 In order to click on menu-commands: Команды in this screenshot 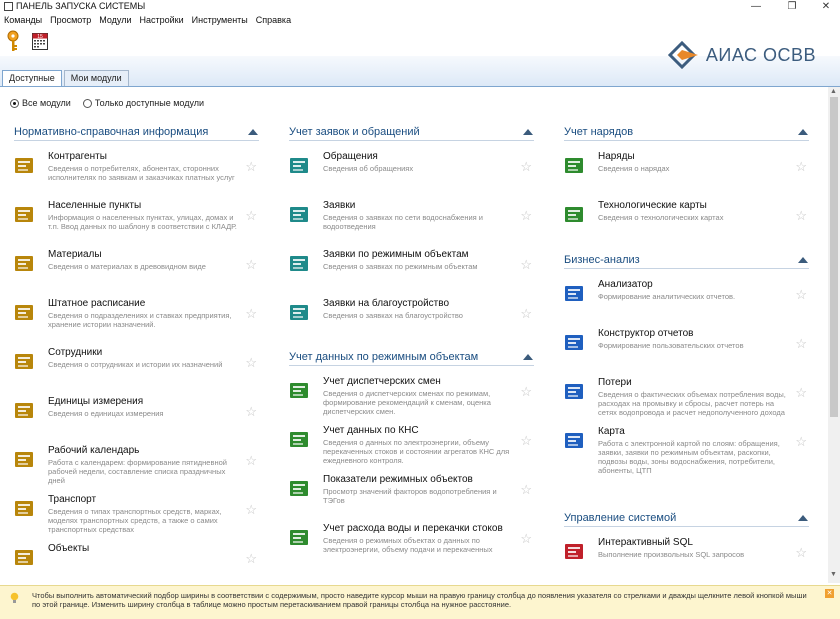, I will do `click(23, 20)`.